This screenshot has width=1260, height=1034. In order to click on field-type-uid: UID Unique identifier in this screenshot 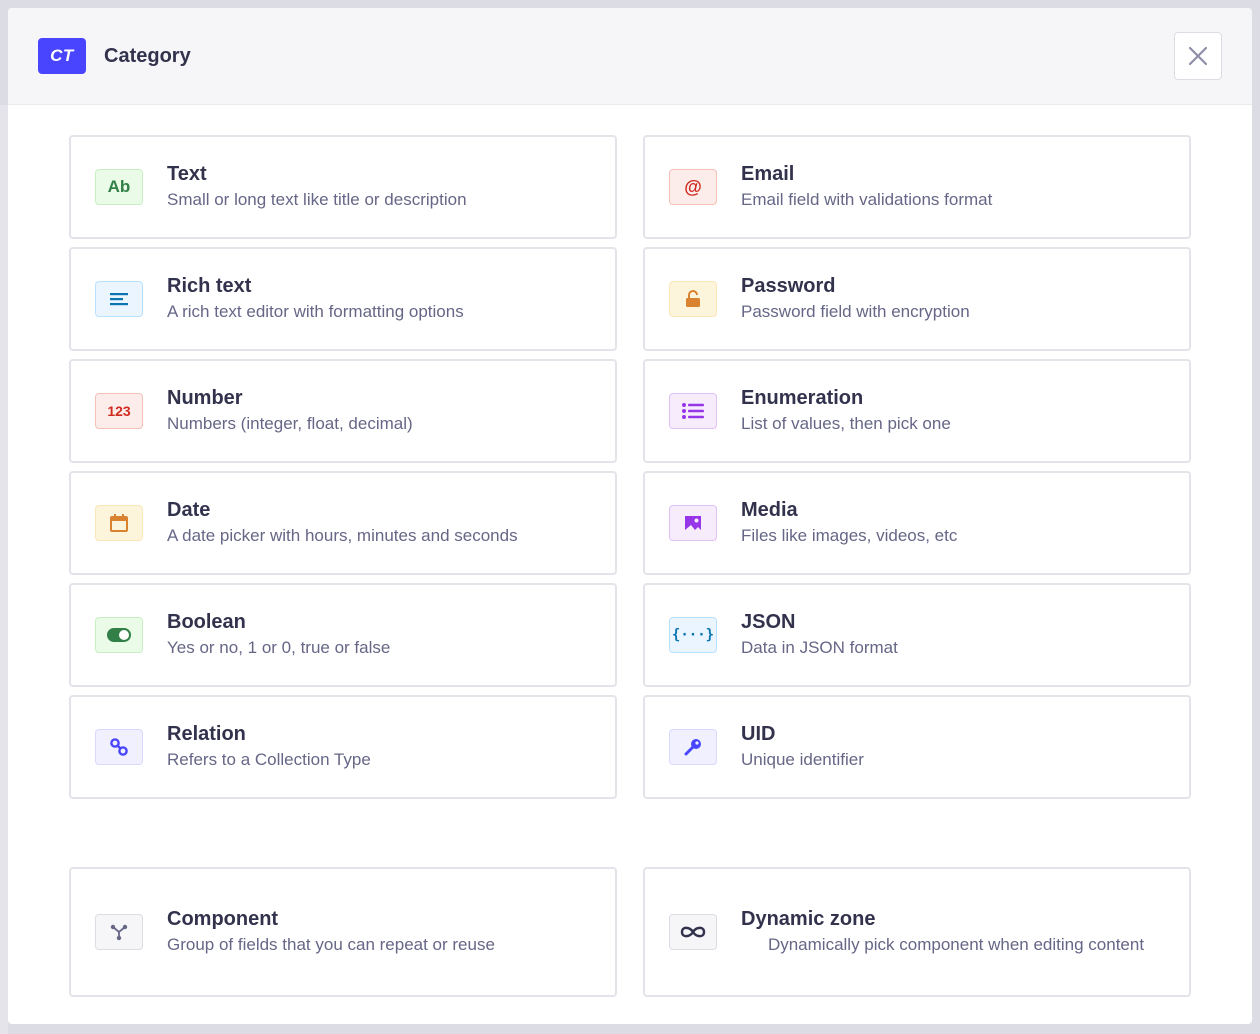, I will do `click(917, 747)`.